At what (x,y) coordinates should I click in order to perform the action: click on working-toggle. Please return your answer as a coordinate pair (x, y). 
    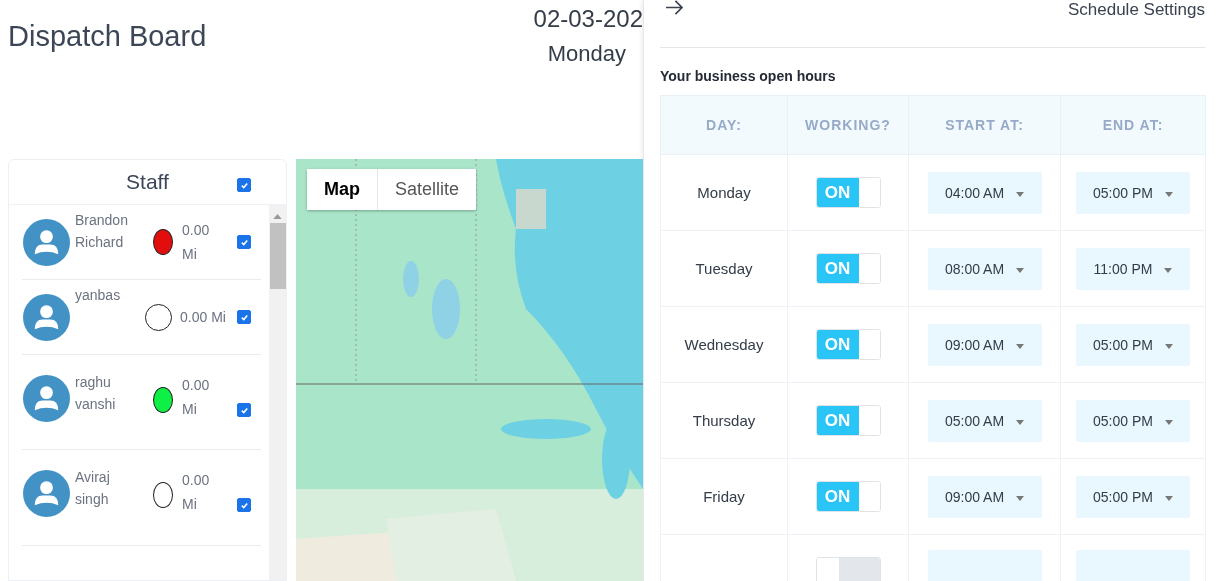
    Looking at the image, I should click on (848, 569).